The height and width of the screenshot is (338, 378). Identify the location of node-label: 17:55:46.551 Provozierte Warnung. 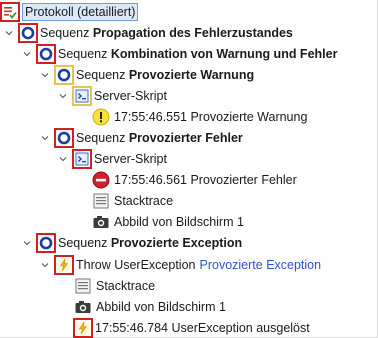
(211, 116).